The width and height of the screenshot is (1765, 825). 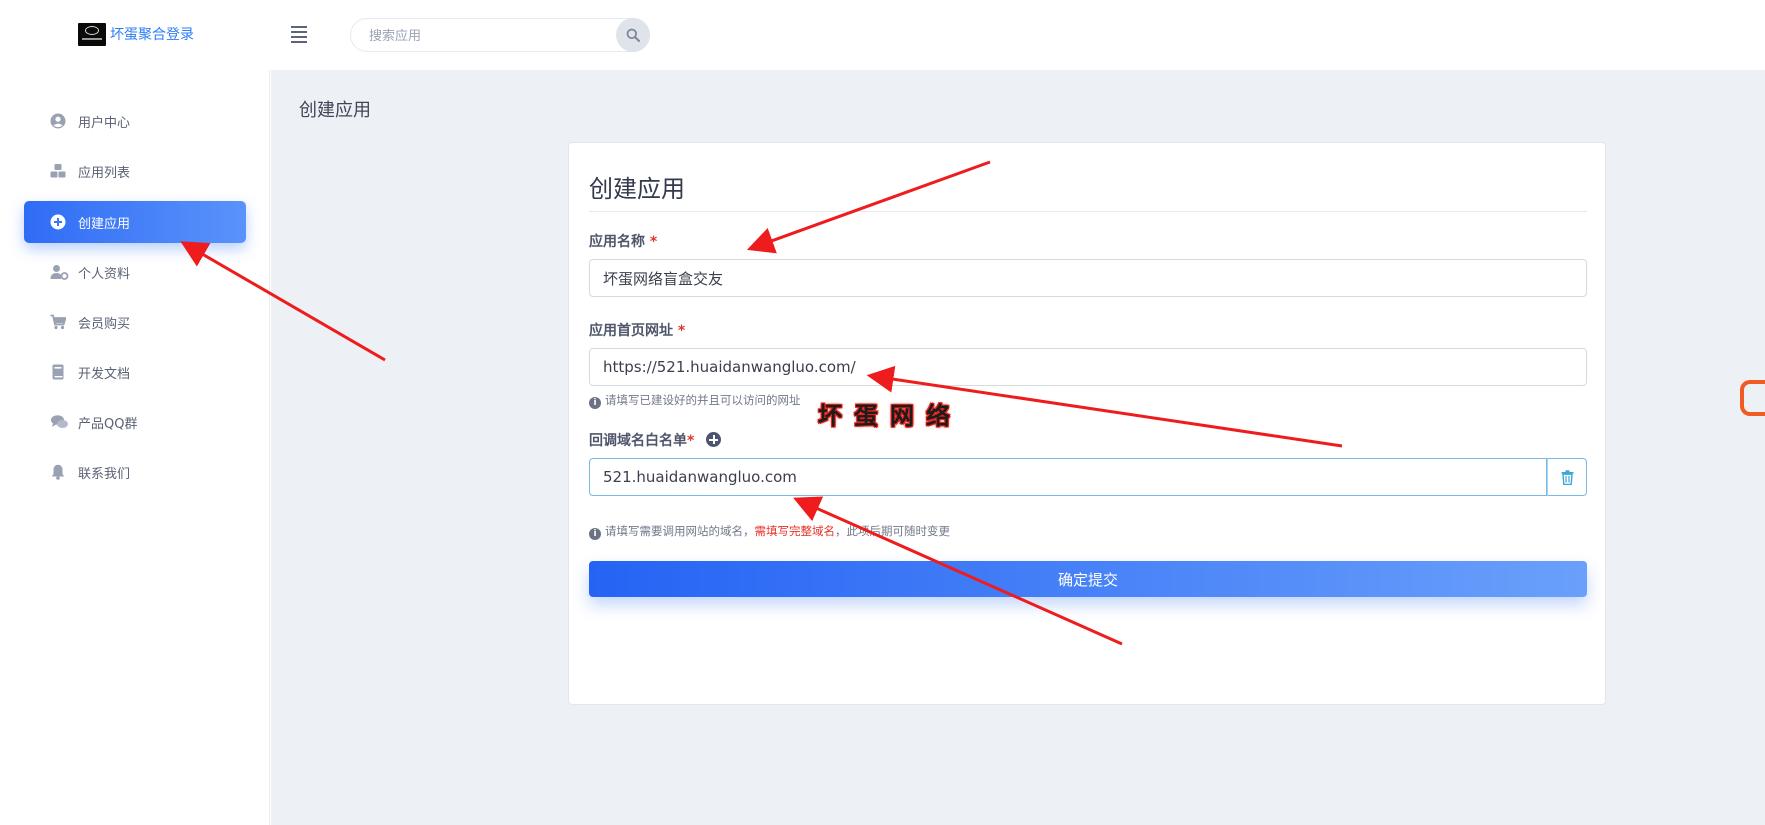 I want to click on app-name-label-text: 应用名称, so click(x=617, y=242).